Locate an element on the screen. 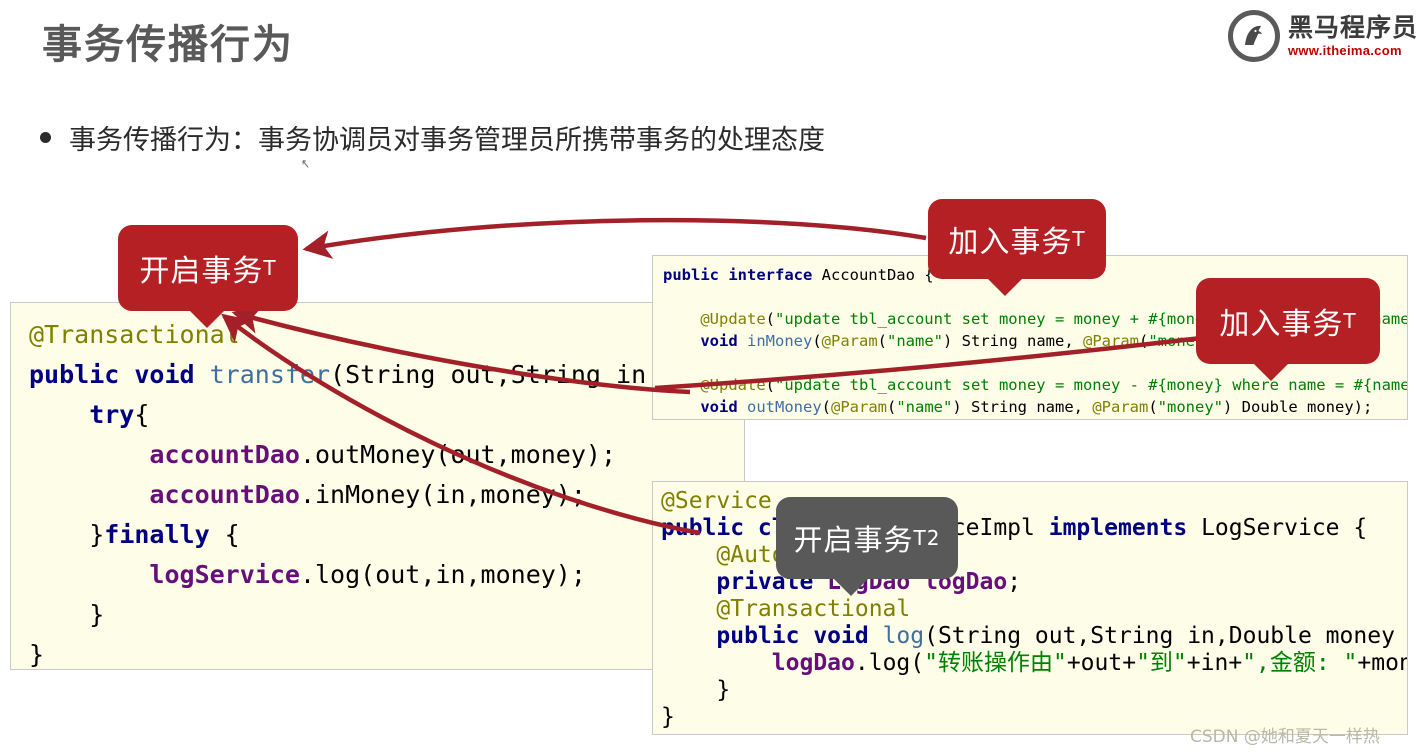 This screenshot has width=1418, height=753. bullet-dot-icon is located at coordinates (45, 137).